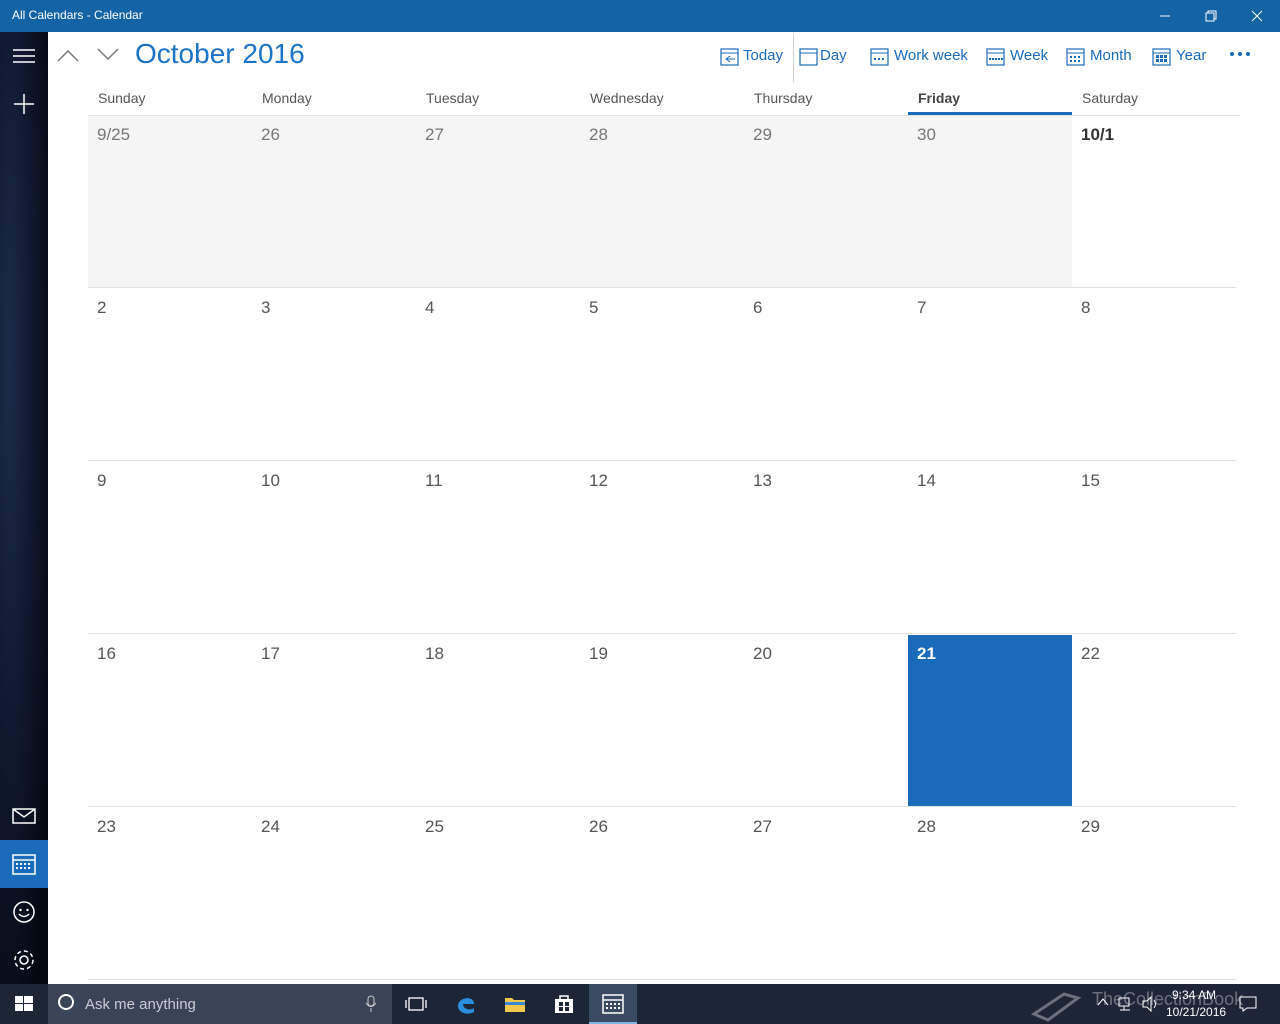  Describe the element at coordinates (1154, 548) in the screenshot. I see `day-cell: 15` at that location.